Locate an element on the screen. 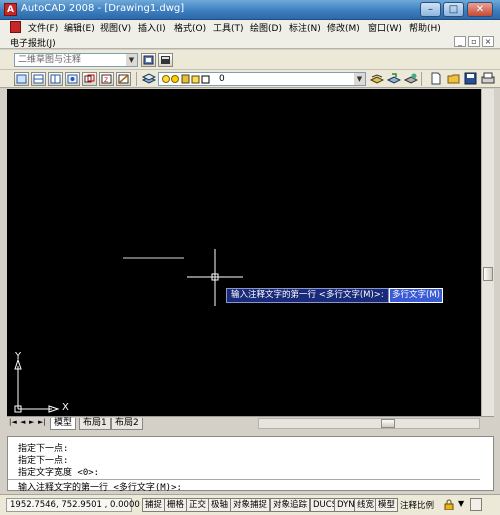 The height and width of the screenshot is (515, 500). vertical-scrollbar-thumb is located at coordinates (488, 274).